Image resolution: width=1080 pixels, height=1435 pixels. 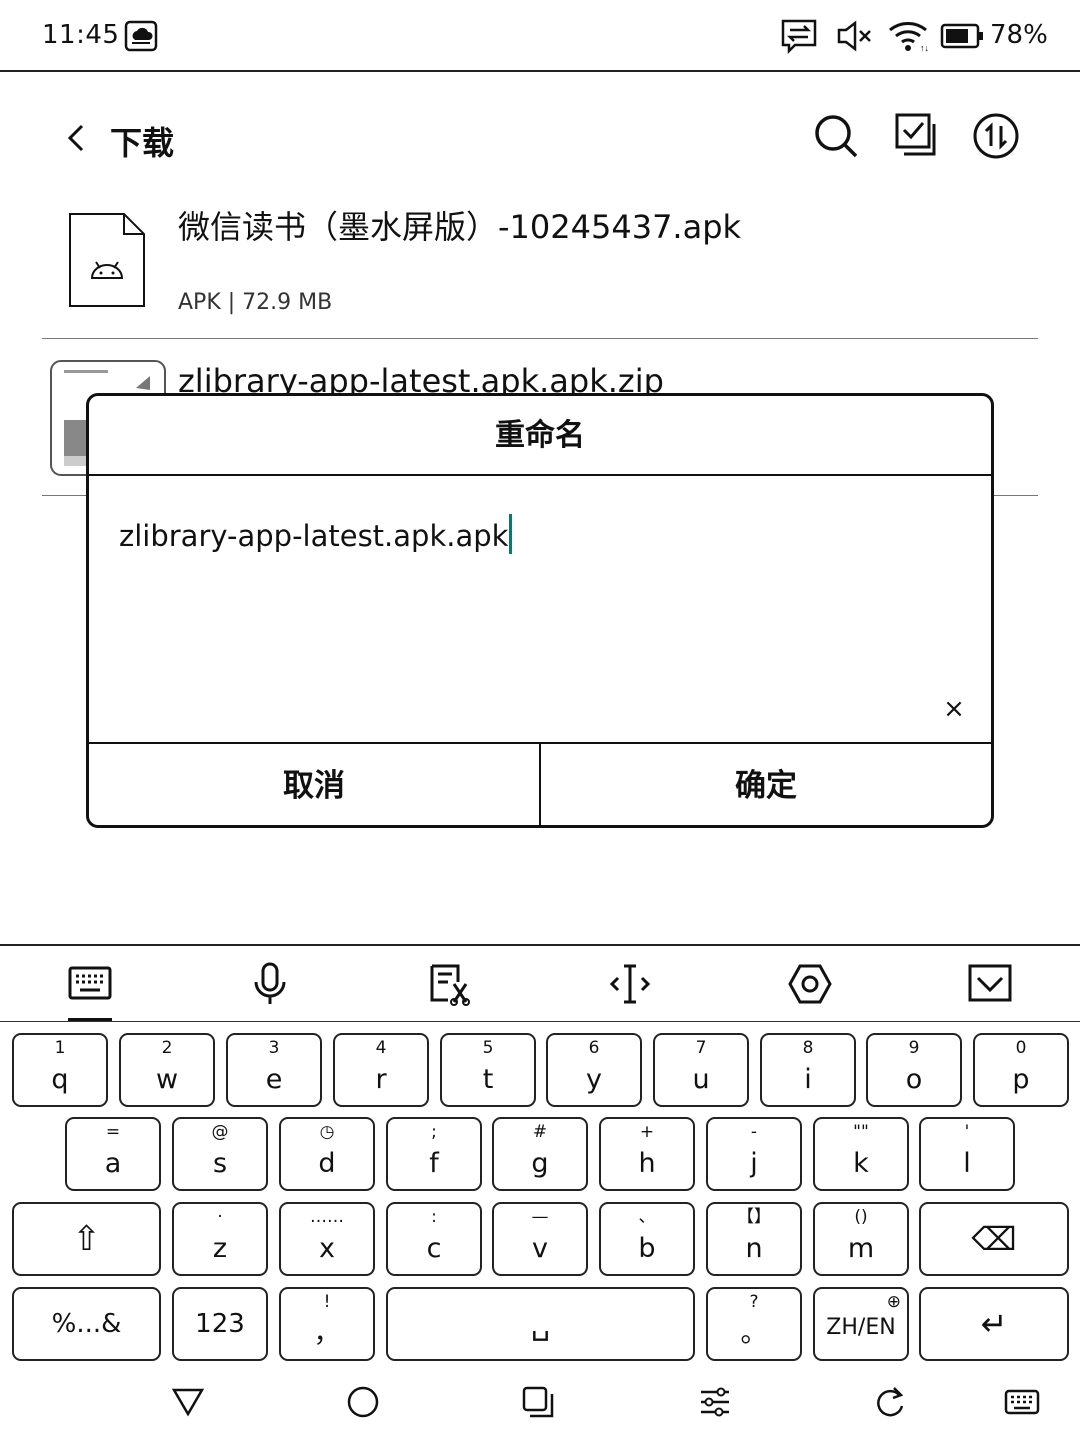 I want to click on key-x: …… x, so click(x=327, y=1239).